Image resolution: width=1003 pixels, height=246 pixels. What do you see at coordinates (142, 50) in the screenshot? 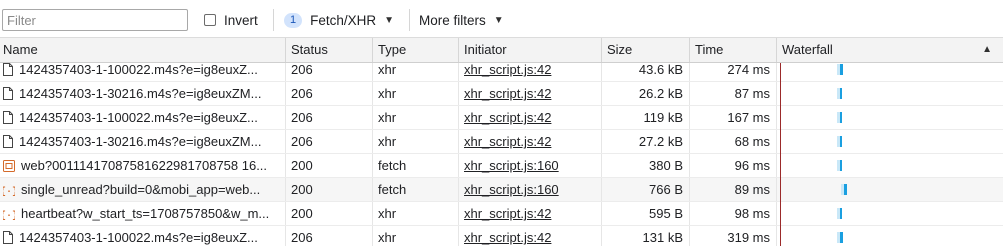
I see `column-header-name: Name` at bounding box center [142, 50].